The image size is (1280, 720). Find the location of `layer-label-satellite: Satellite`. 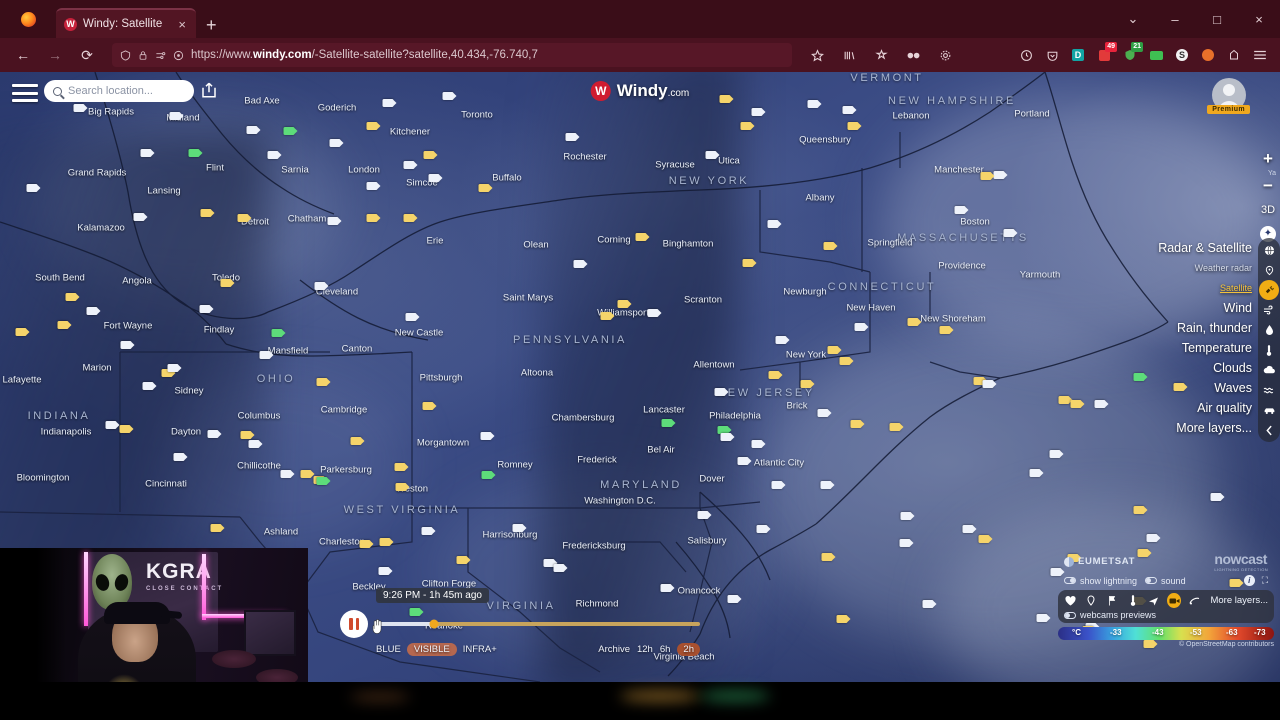

layer-label-satellite: Satellite is located at coordinates (1236, 288).